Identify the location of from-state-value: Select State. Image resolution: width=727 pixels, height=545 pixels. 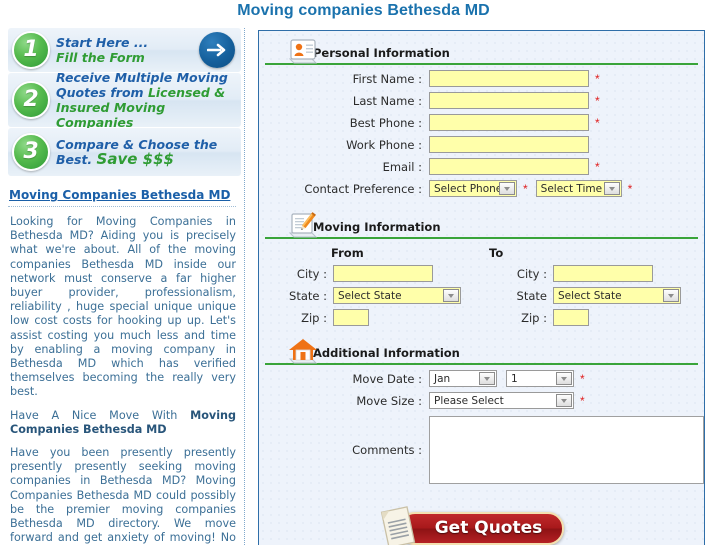
(370, 295).